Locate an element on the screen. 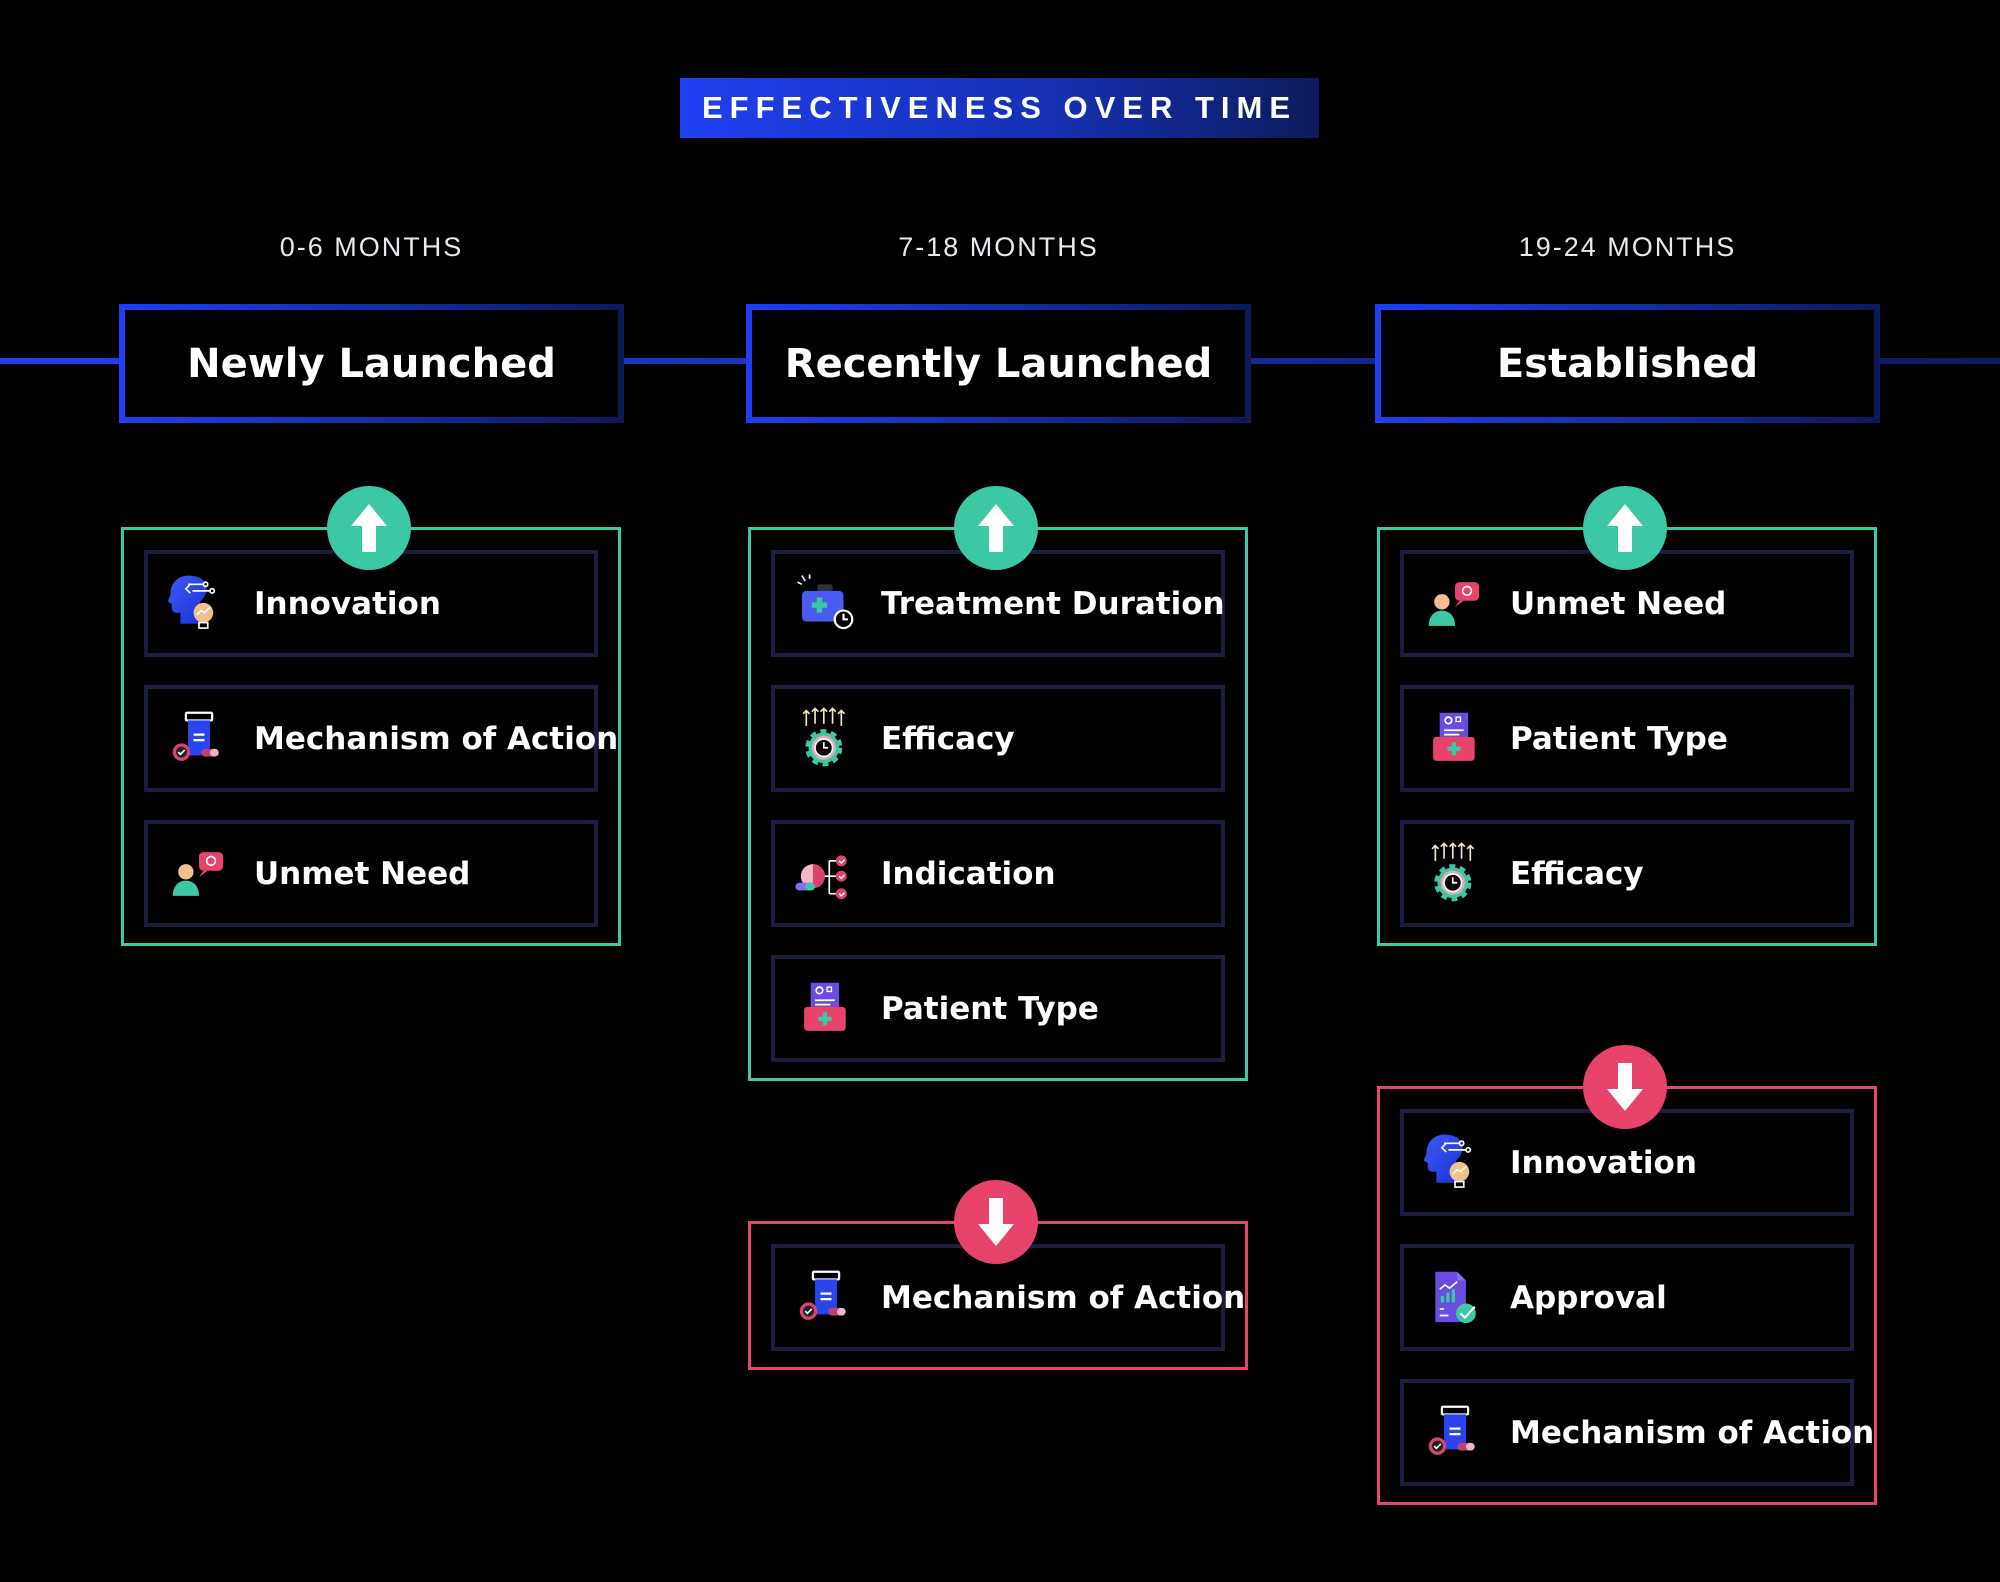 The height and width of the screenshot is (1582, 2000). indication-icon is located at coordinates (821, 876).